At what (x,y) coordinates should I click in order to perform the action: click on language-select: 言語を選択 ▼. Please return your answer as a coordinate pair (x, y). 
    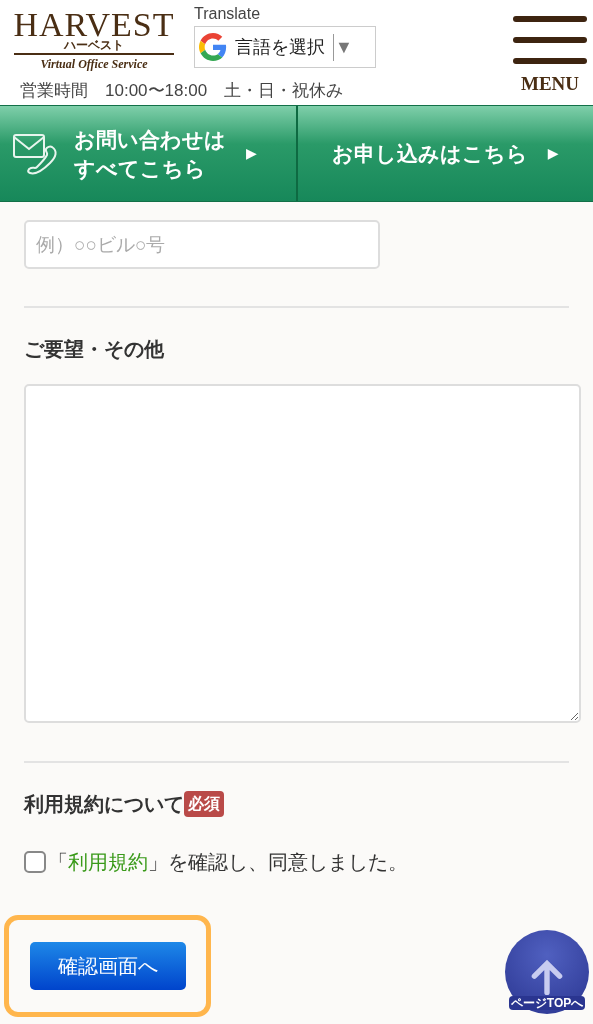
    Looking at the image, I should click on (285, 47).